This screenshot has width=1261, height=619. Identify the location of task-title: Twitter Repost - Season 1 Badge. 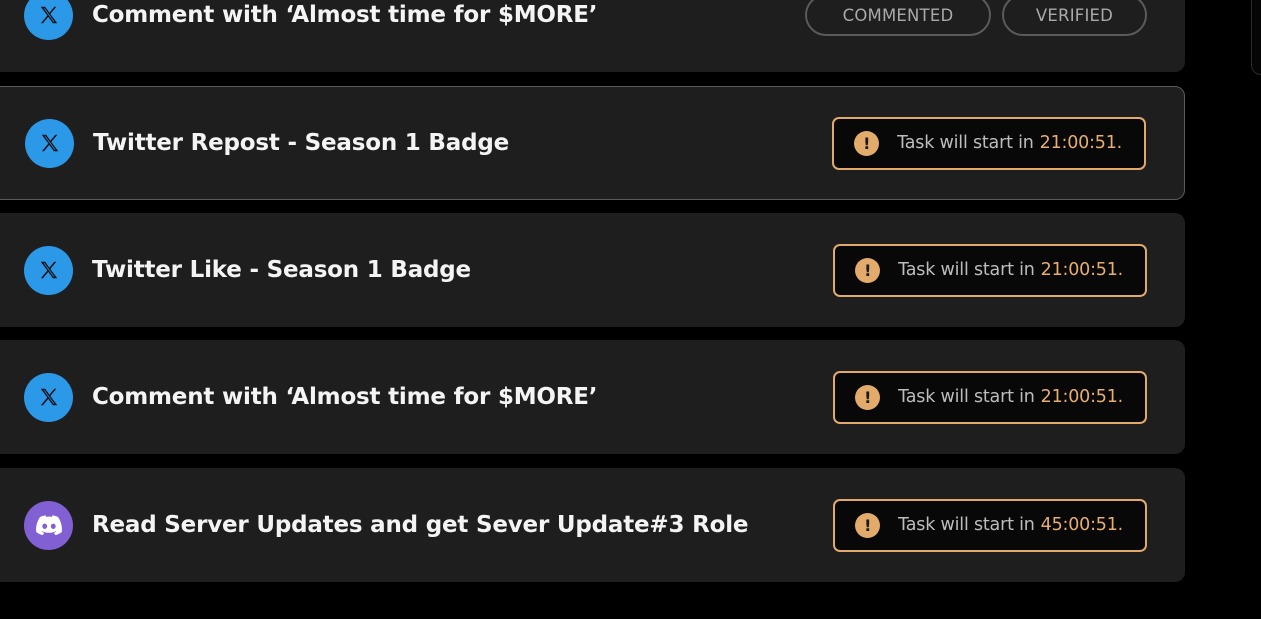
(301, 143).